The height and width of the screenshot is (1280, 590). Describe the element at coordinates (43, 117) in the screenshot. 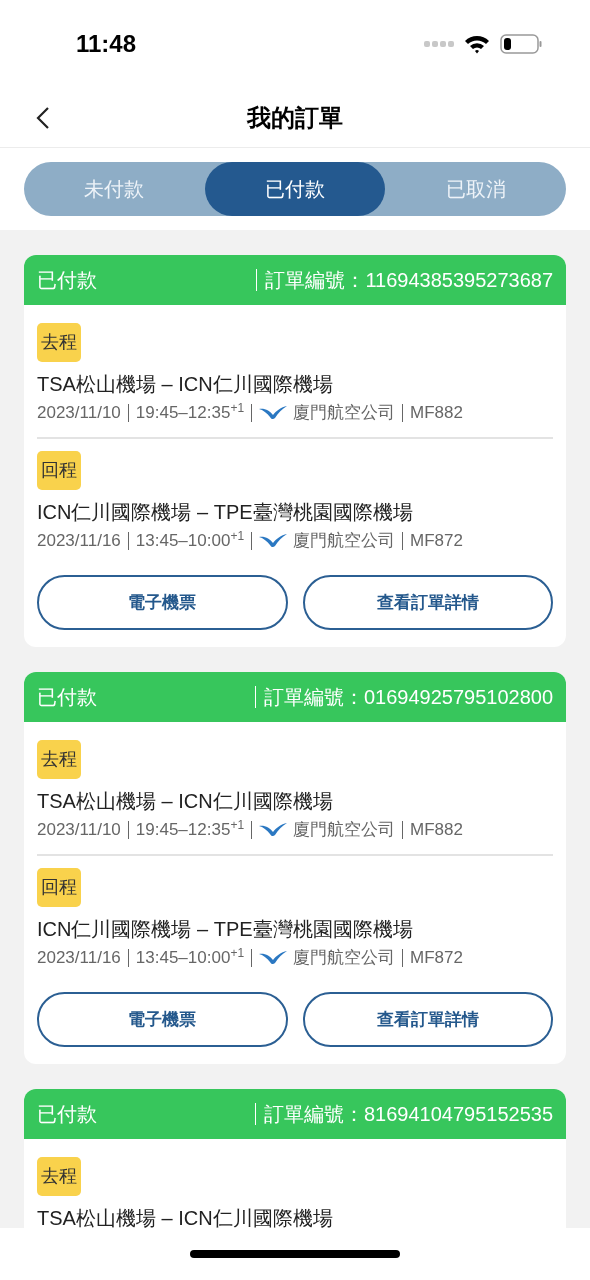

I see `back-icon` at that location.